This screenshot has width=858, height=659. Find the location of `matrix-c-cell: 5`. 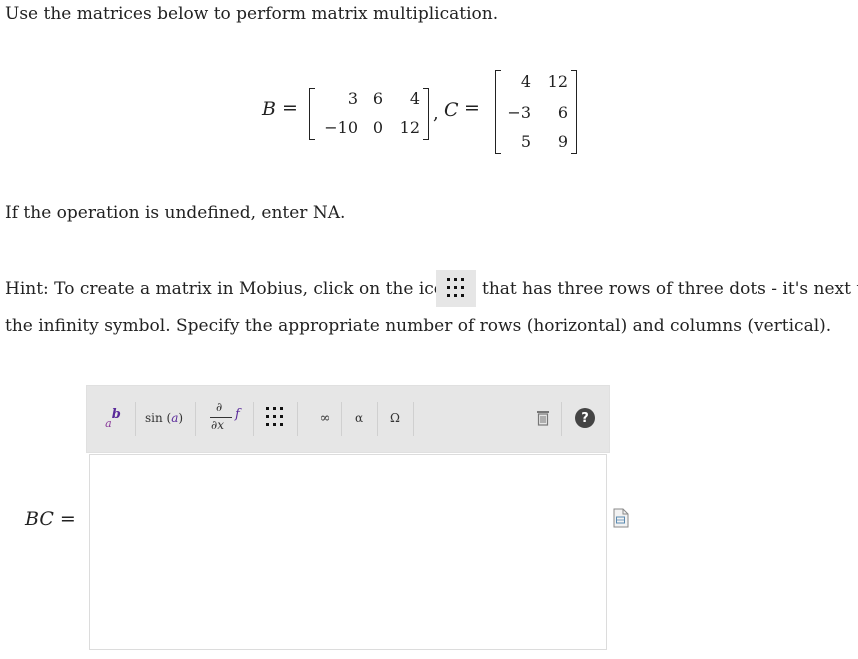

matrix-c-cell: 5 is located at coordinates (525, 141).